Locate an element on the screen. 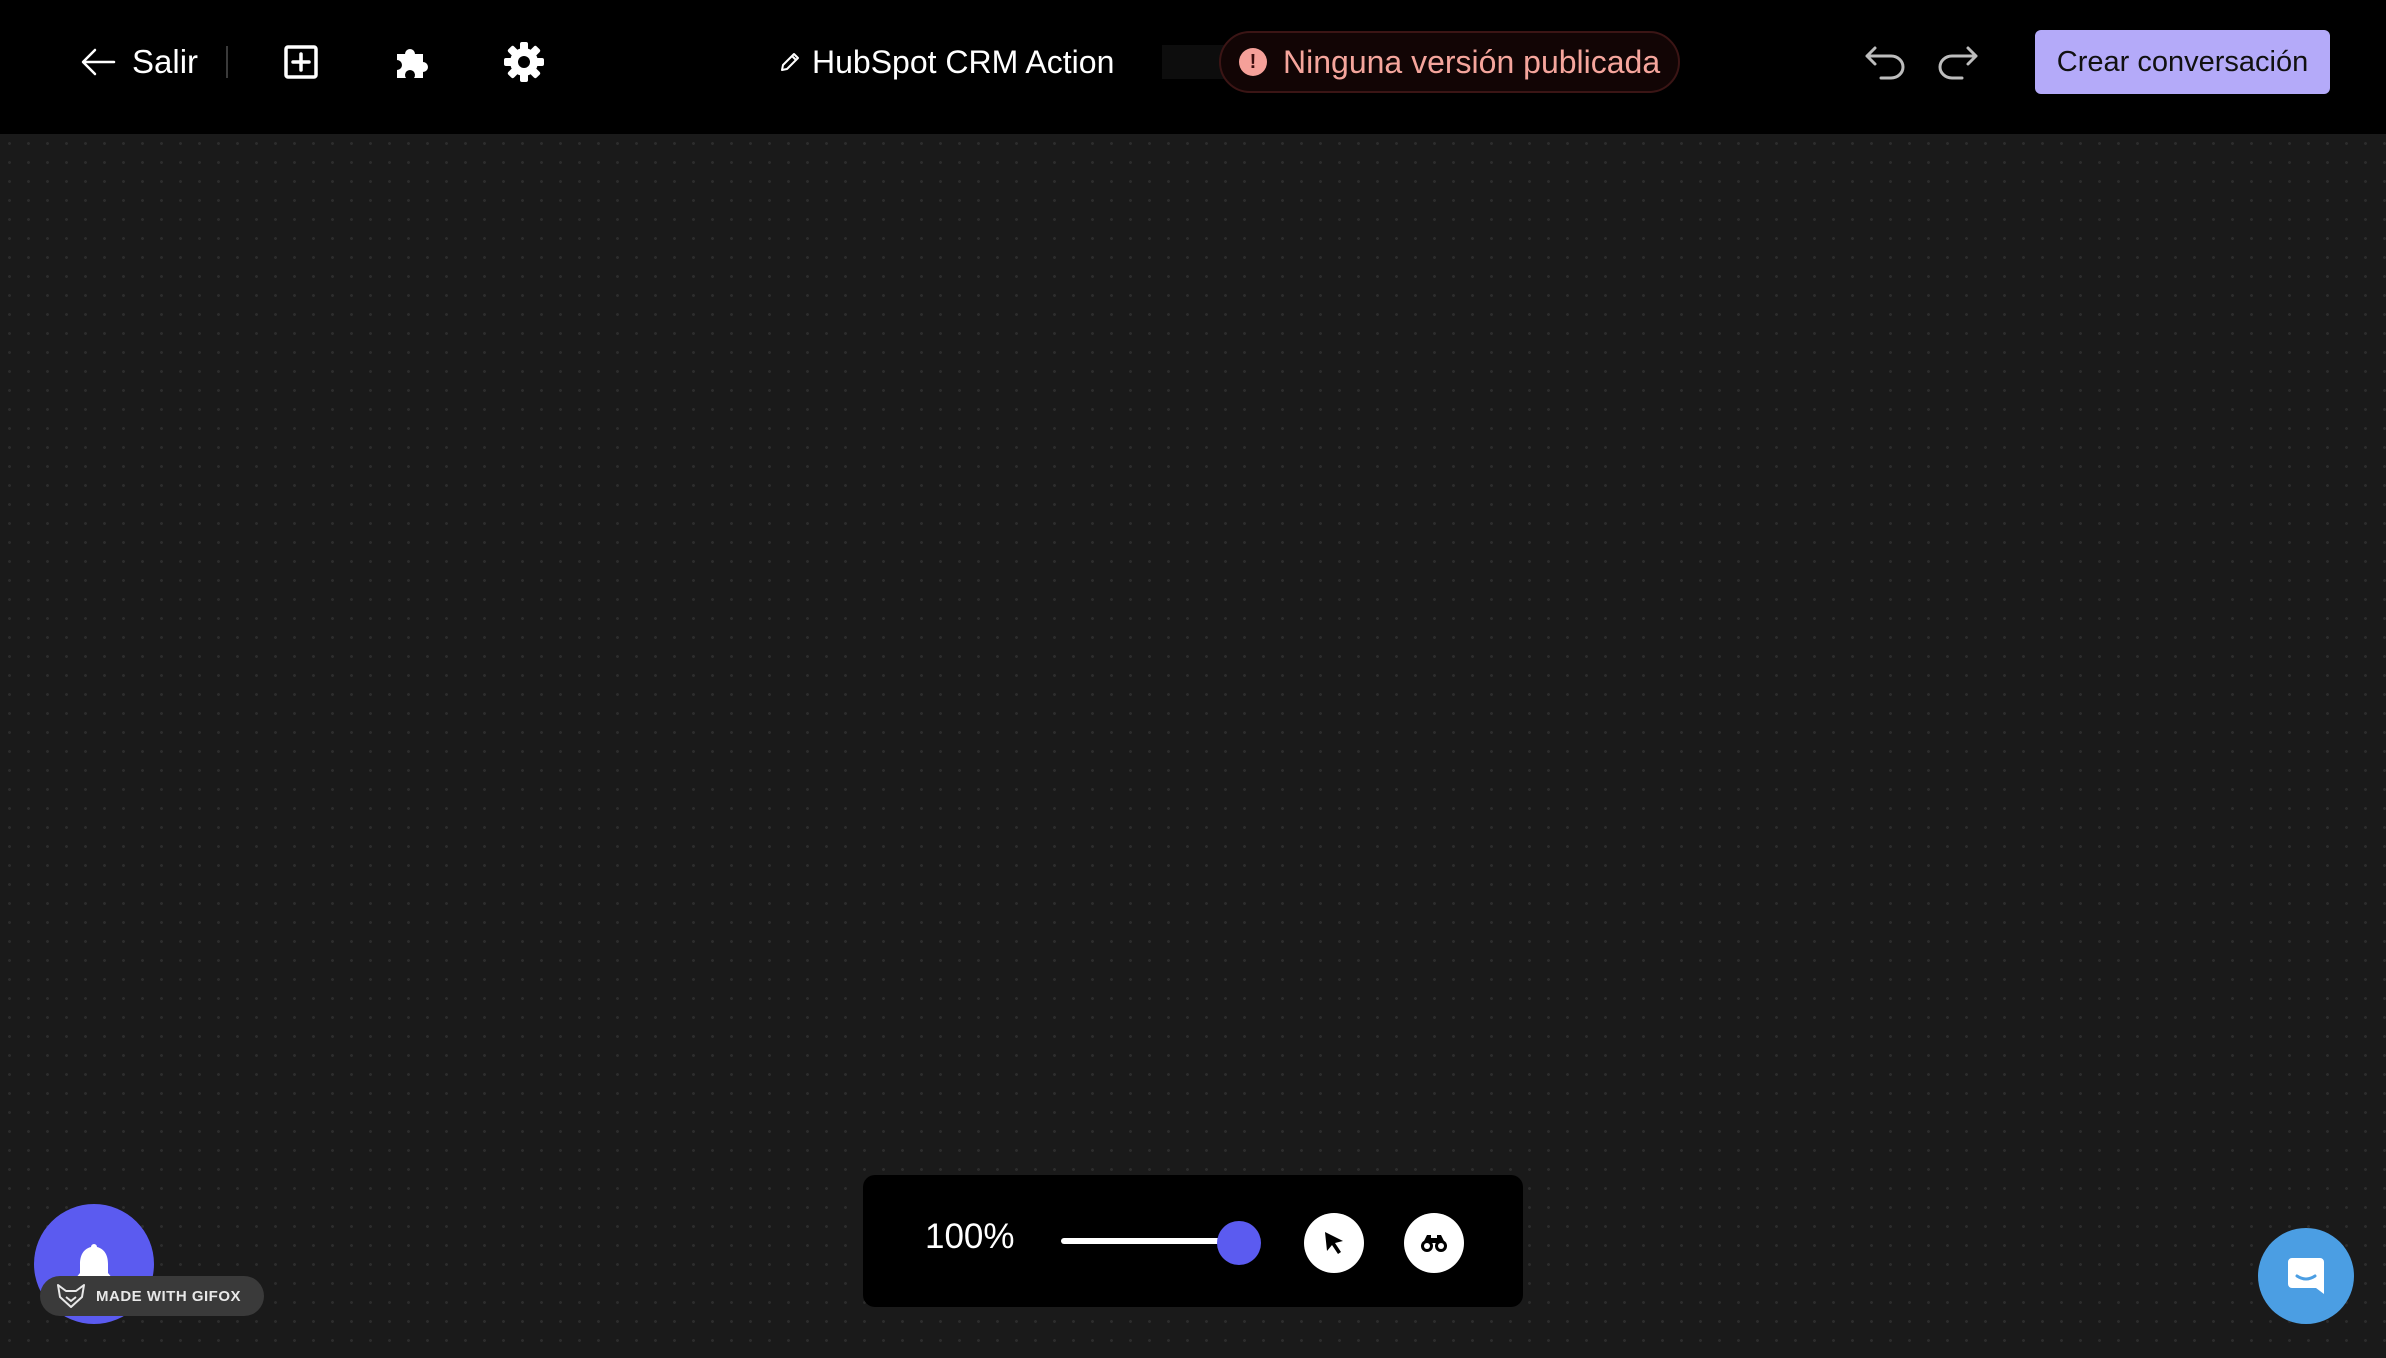 The image size is (2386, 1358). undo-icon is located at coordinates (1885, 63).